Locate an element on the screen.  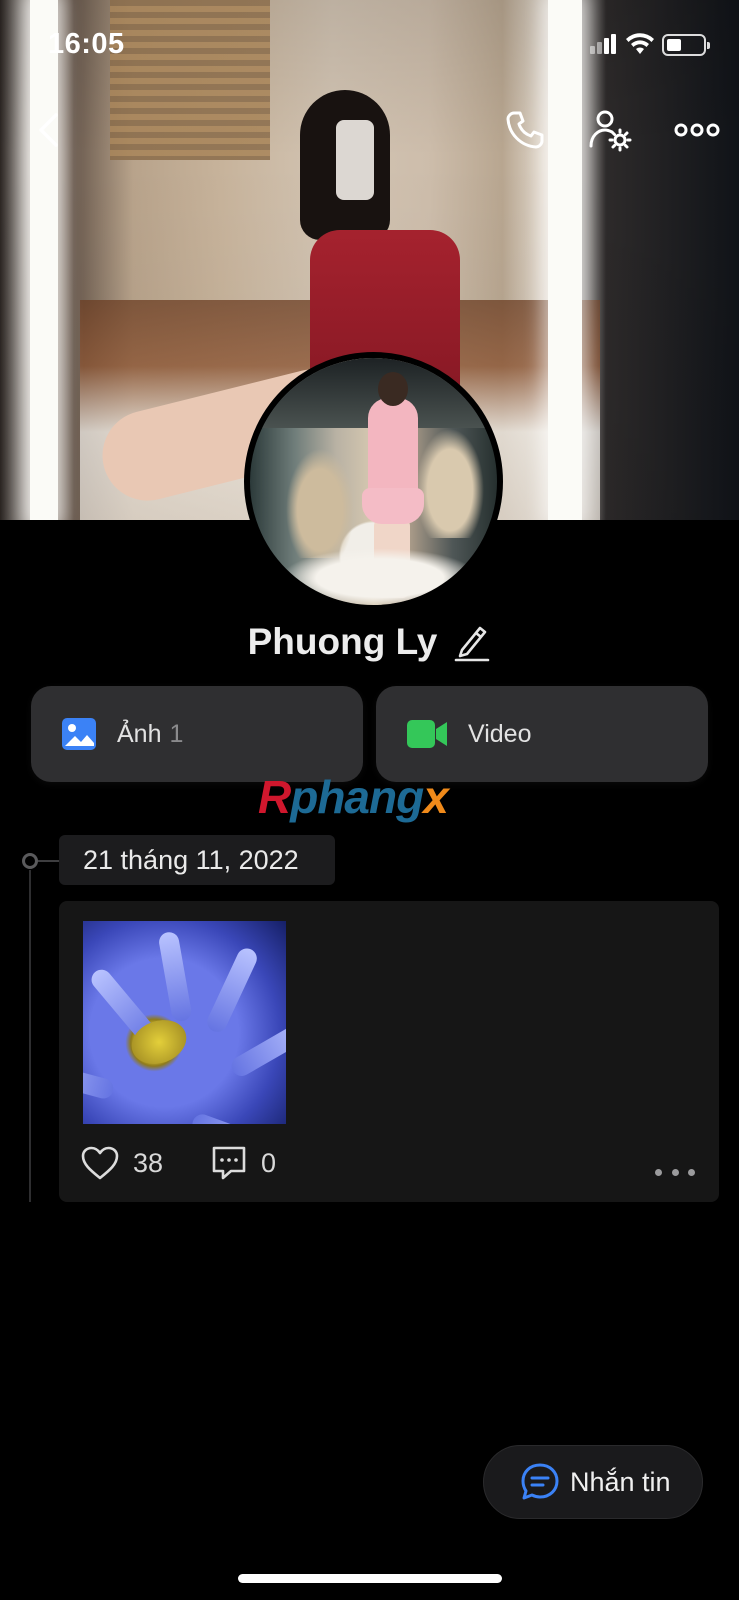
call-button is located at coordinates (525, 130).